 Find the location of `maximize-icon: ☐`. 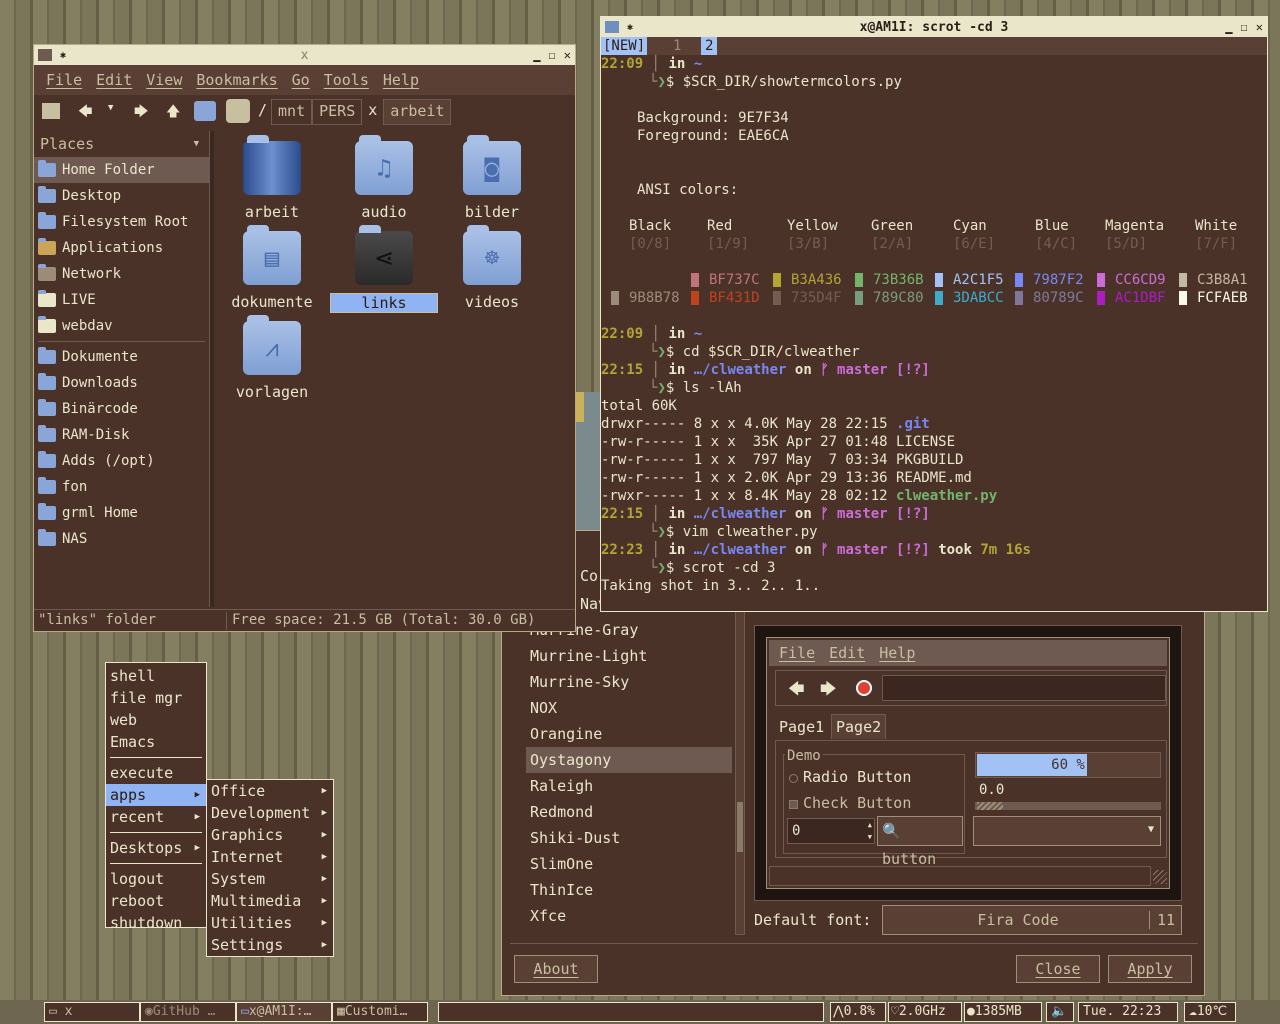

maximize-icon: ☐ is located at coordinates (552, 55).